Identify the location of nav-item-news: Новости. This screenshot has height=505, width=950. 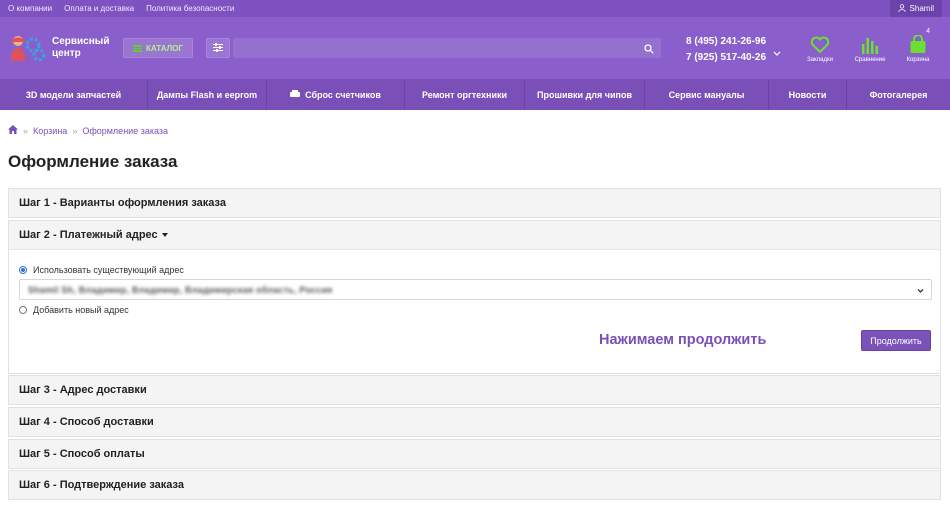
(808, 94).